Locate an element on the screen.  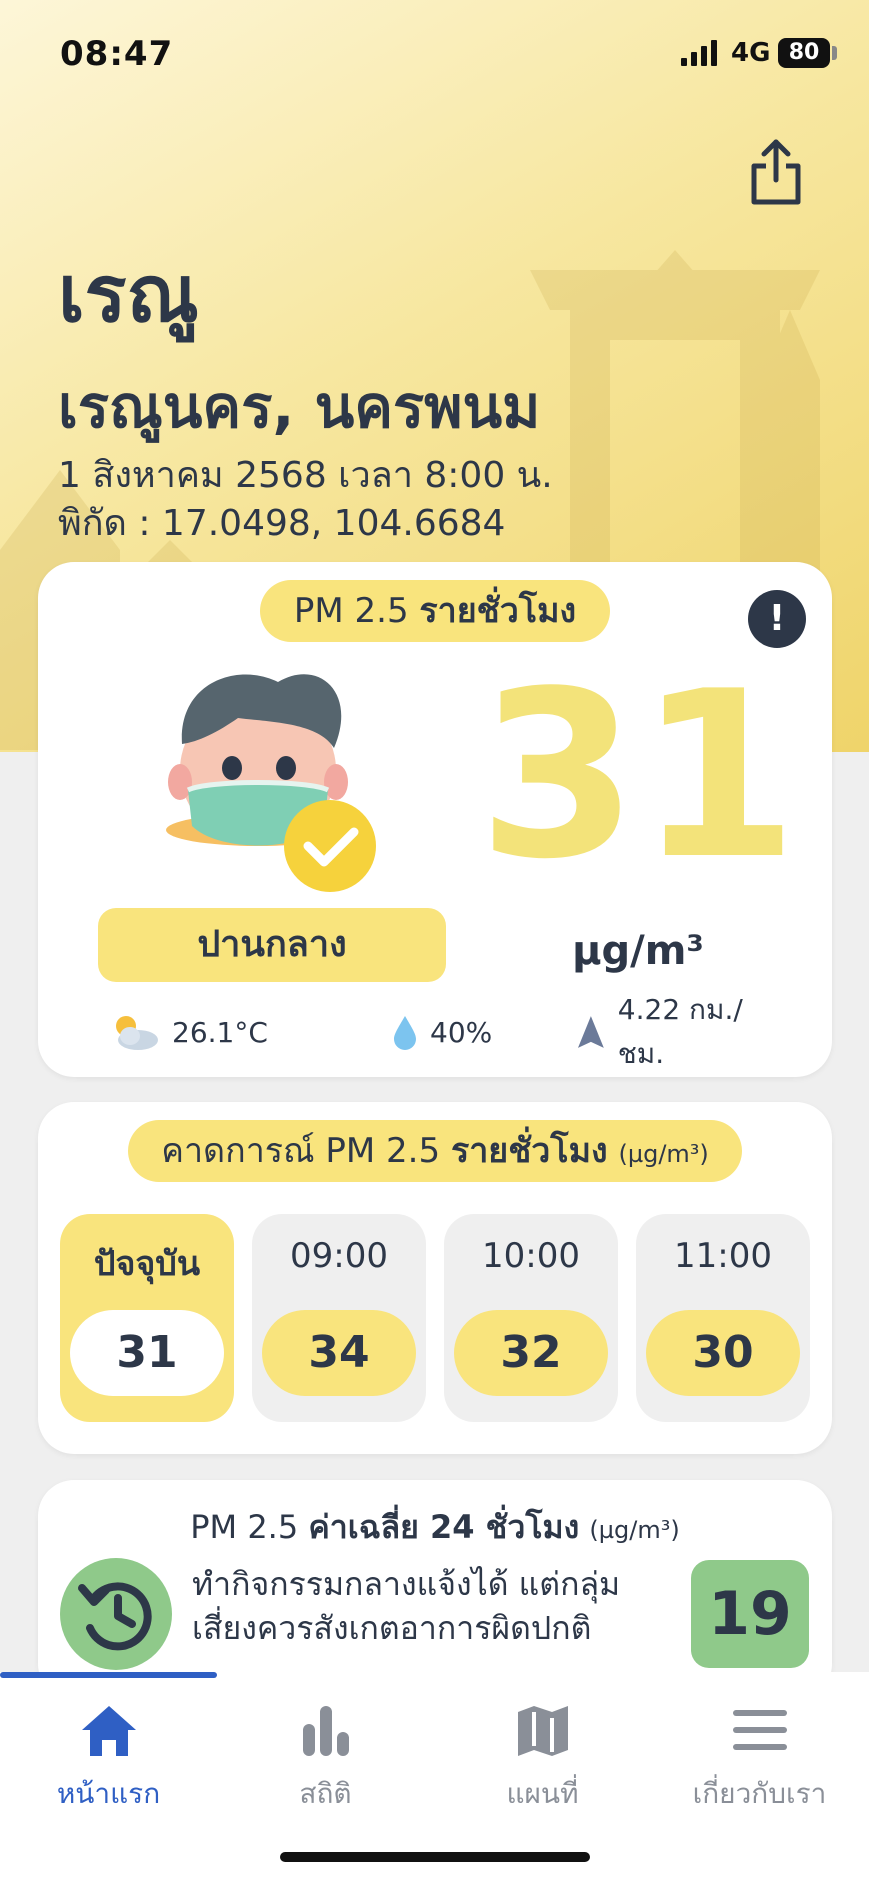
current-pm25-value: 31 is located at coordinates (638, 776).